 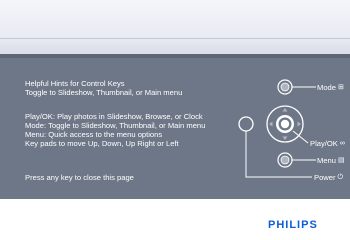 I want to click on left-arrow-icon, so click(x=271, y=124).